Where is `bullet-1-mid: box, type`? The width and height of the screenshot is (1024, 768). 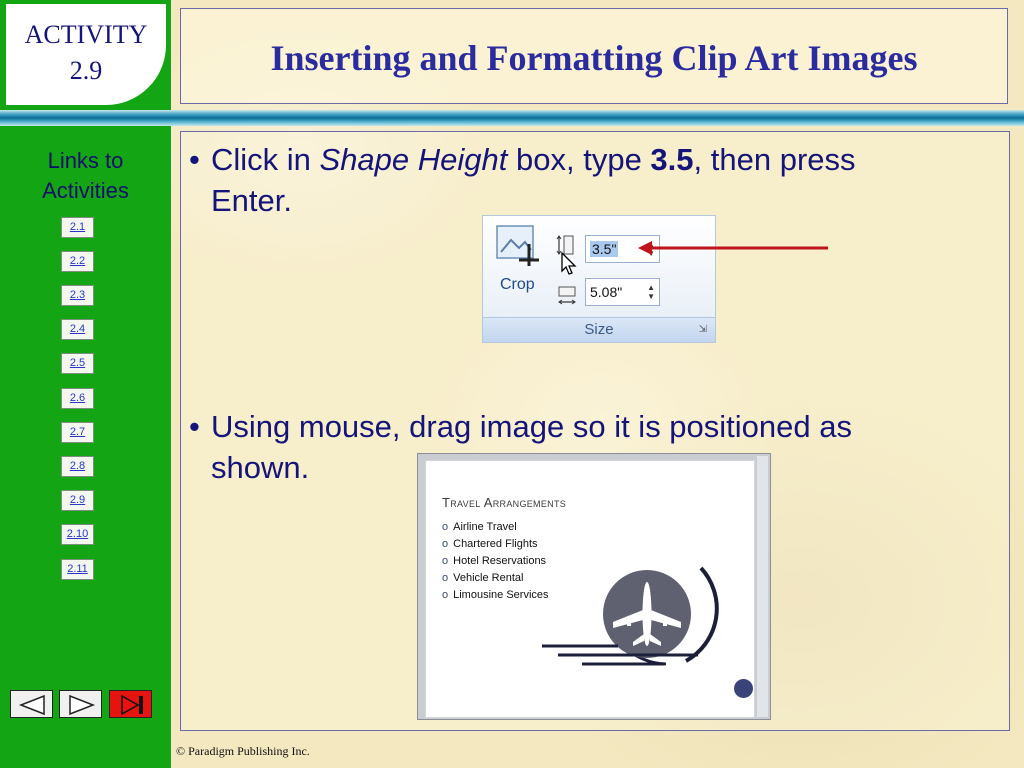 bullet-1-mid: box, type is located at coordinates (579, 159).